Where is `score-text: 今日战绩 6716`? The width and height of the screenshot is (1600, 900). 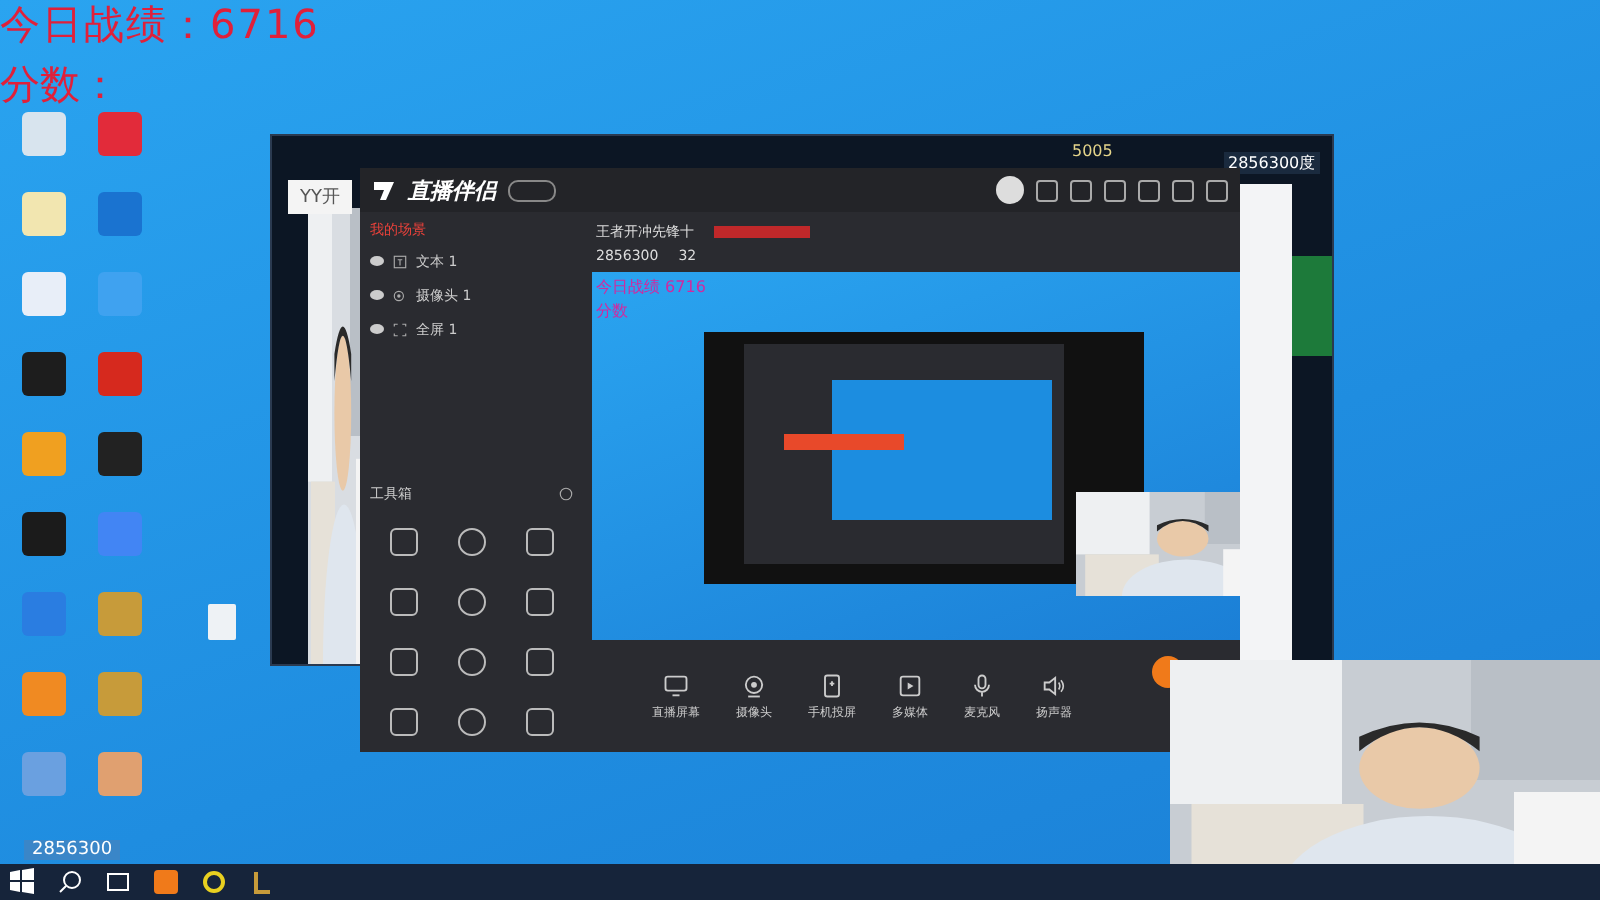 score-text: 今日战绩 6716 is located at coordinates (651, 287).